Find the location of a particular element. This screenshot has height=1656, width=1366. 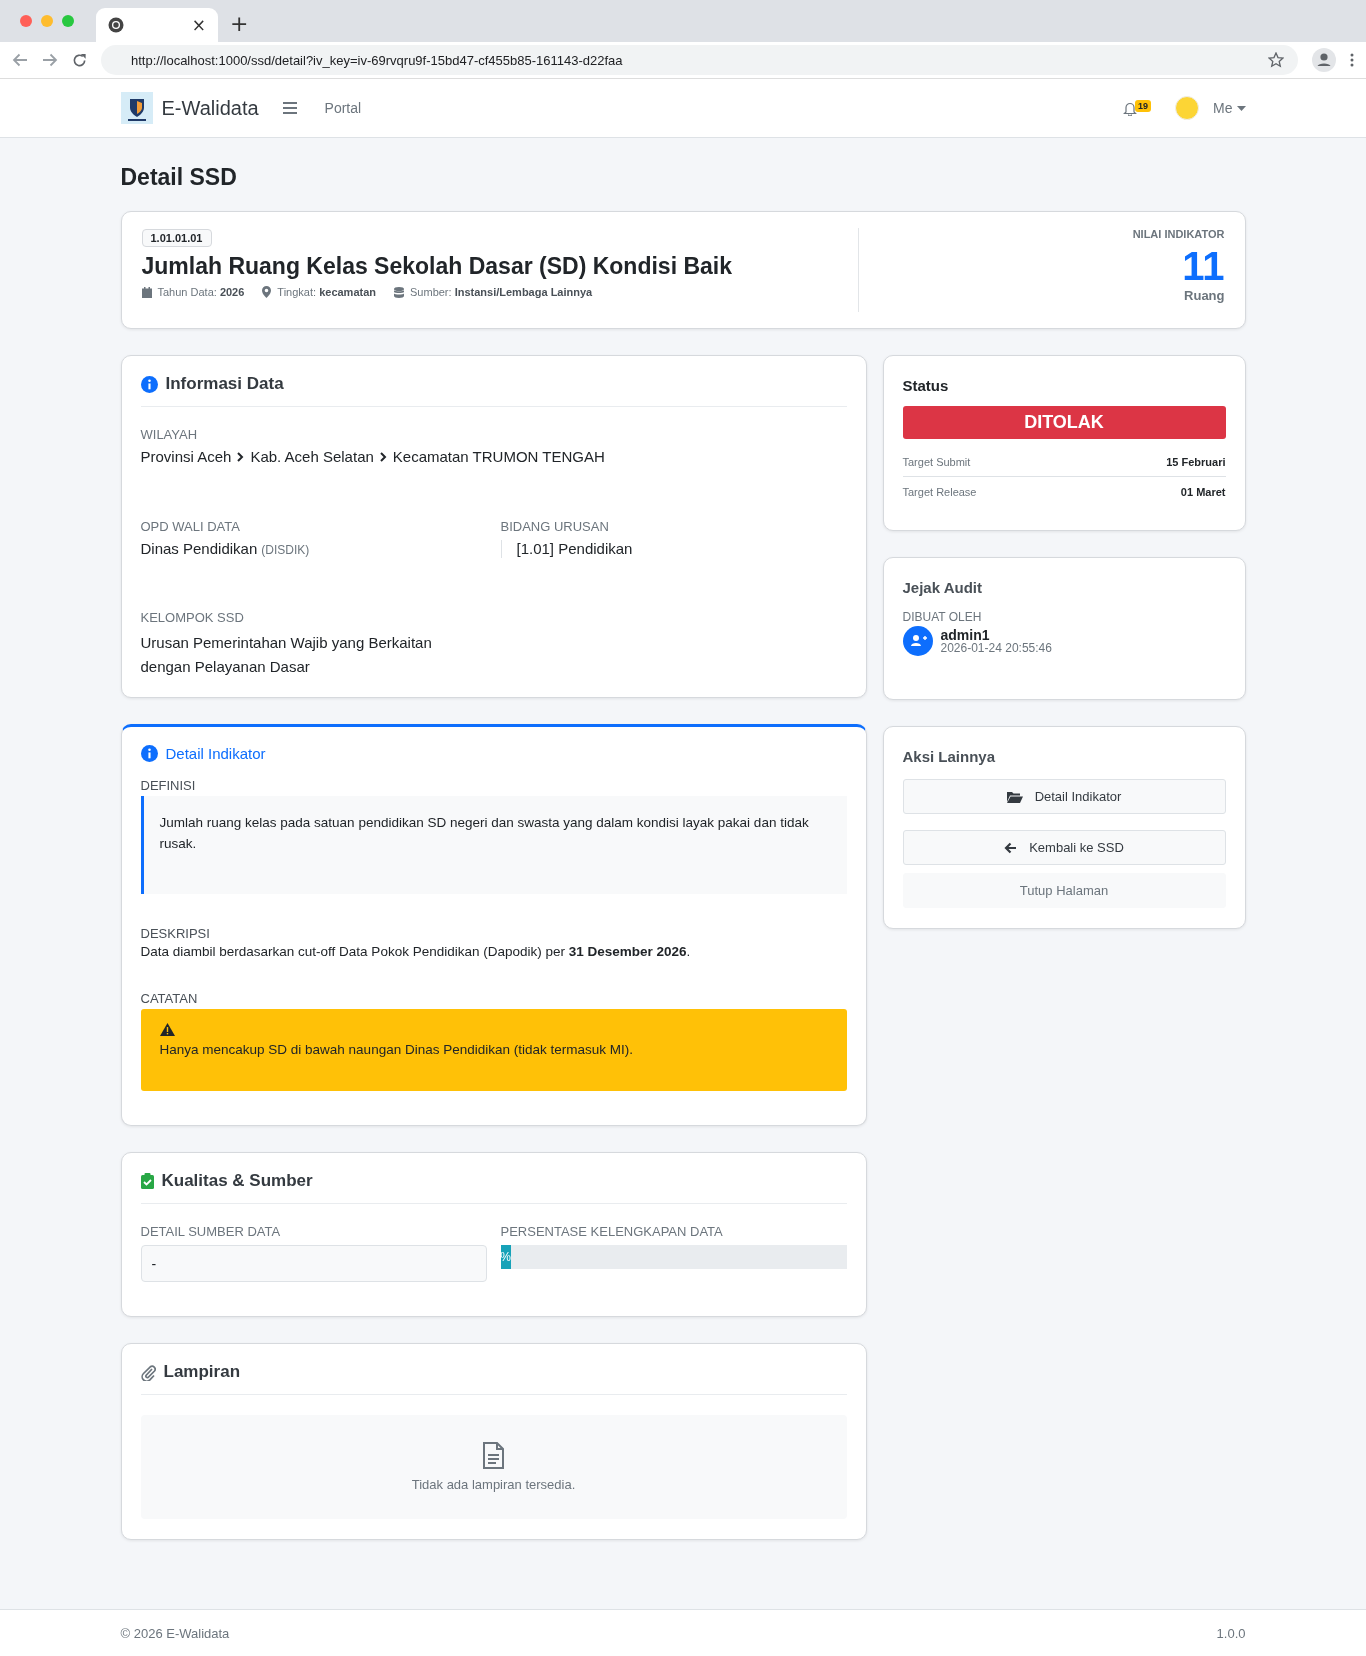

close-tab-button: × is located at coordinates (198, 25).